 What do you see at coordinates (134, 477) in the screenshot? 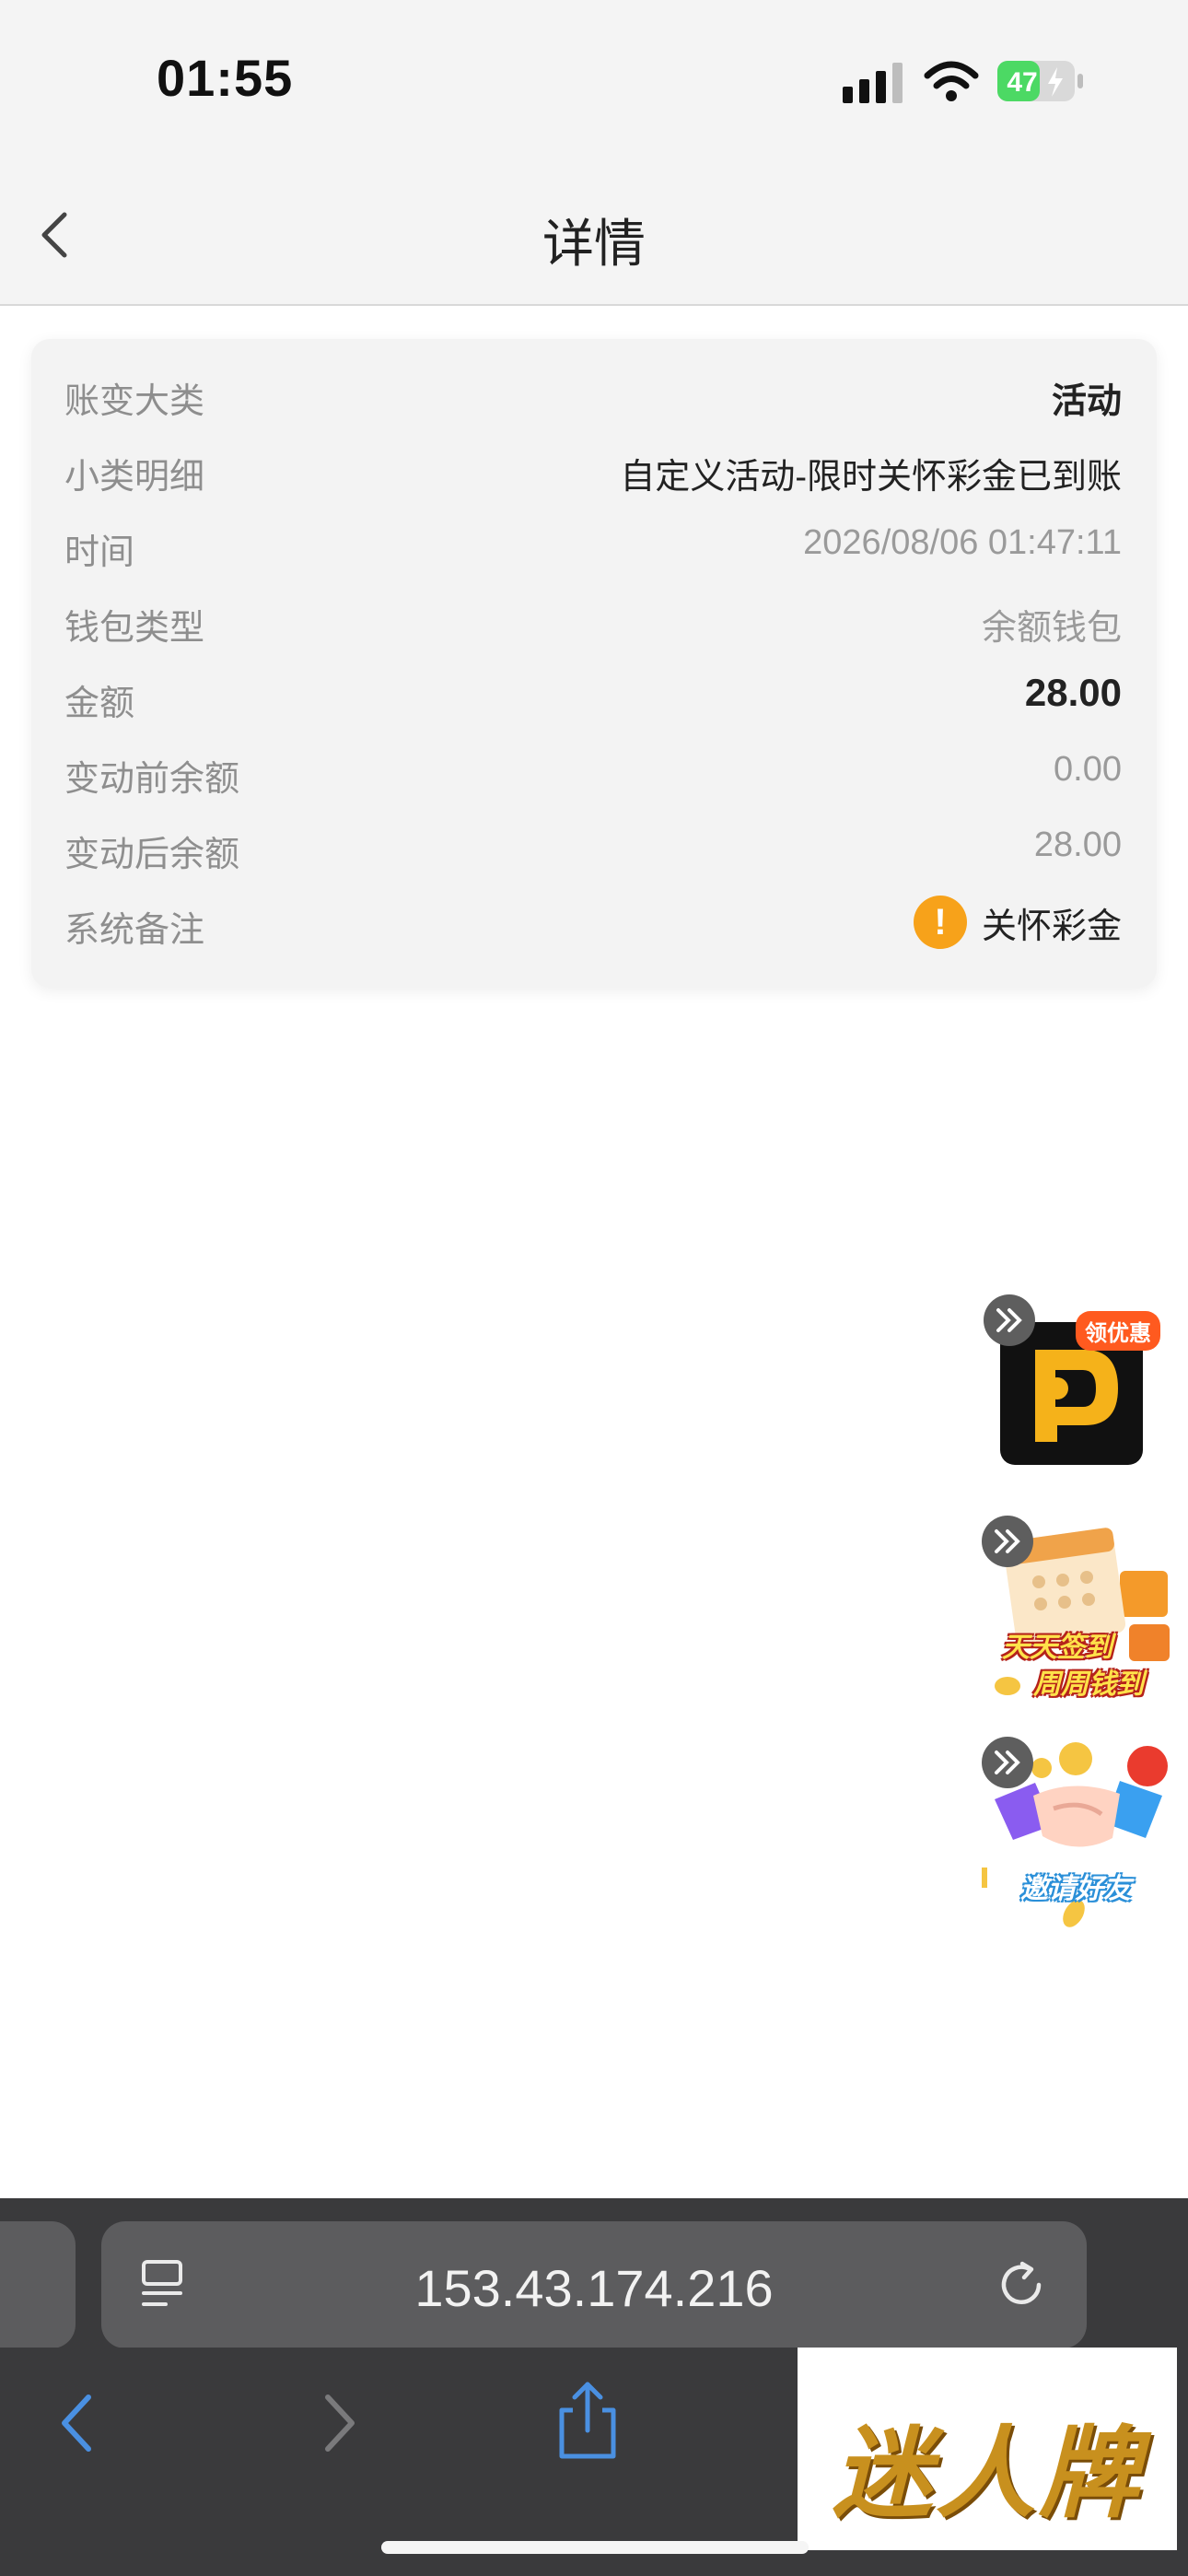
I see `detail-label: 小类明细` at bounding box center [134, 477].